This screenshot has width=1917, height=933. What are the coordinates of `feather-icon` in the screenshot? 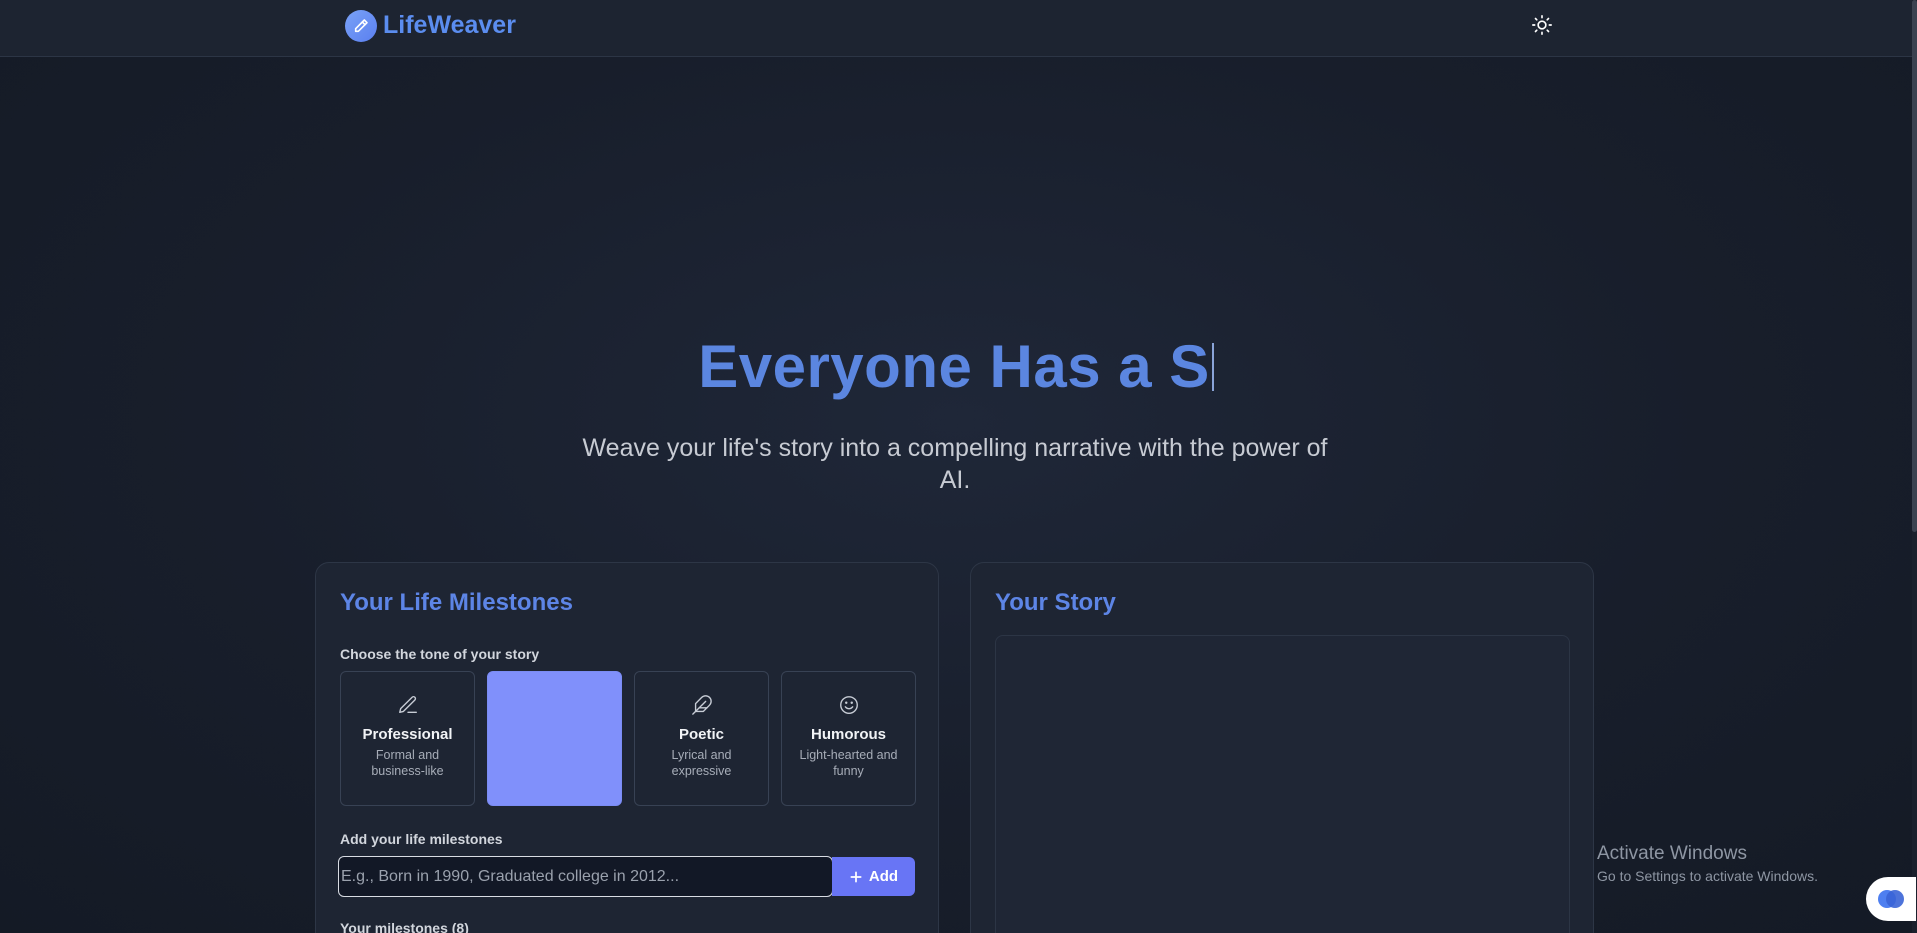 It's located at (701, 705).